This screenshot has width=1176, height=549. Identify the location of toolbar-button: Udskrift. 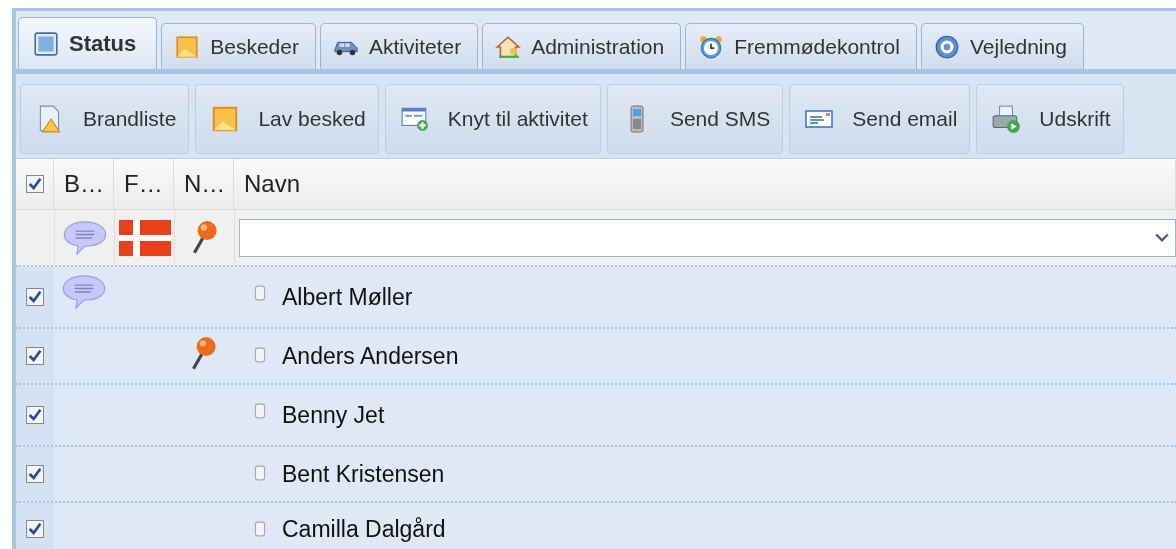
(1050, 119).